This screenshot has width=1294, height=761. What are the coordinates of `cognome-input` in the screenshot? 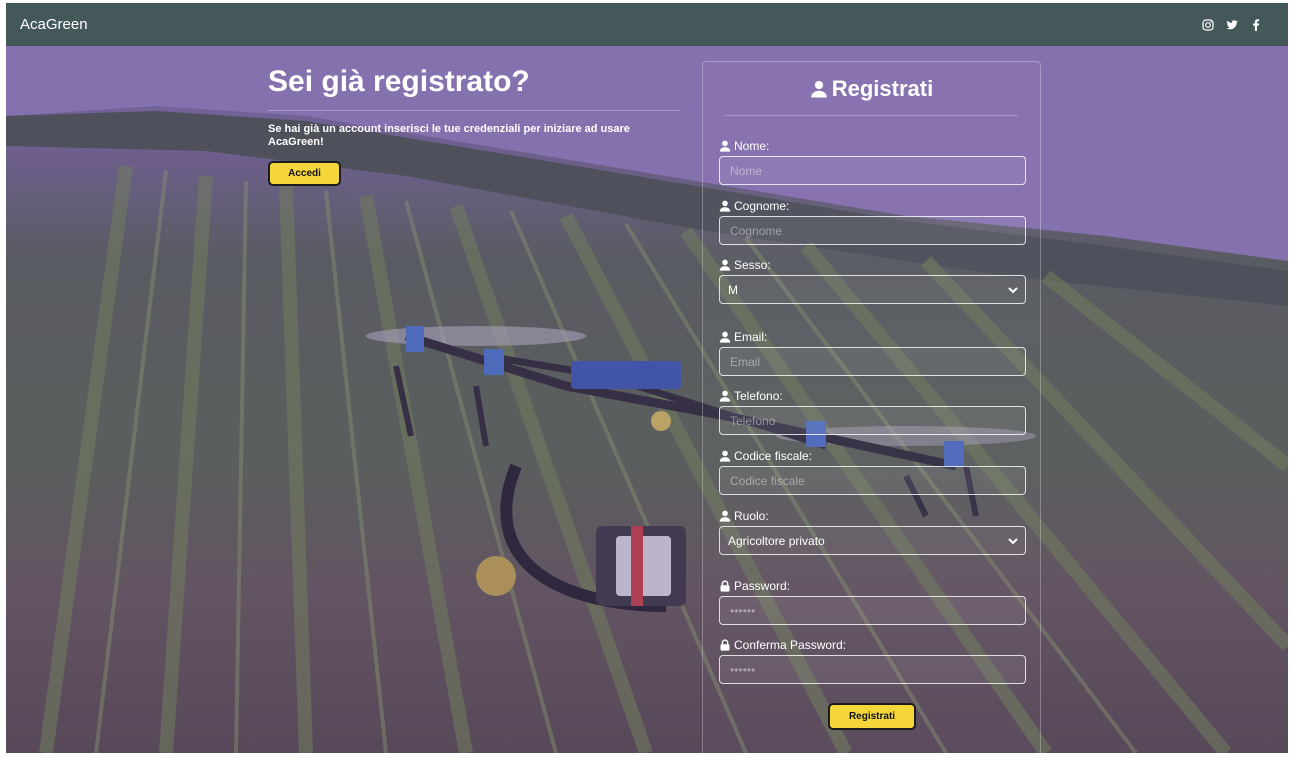 It's located at (872, 230).